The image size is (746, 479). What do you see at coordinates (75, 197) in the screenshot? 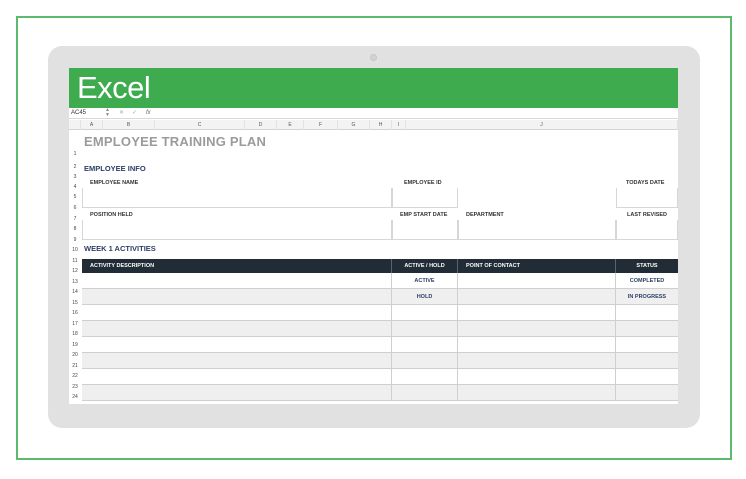
I see `row-number: 5` at bounding box center [75, 197].